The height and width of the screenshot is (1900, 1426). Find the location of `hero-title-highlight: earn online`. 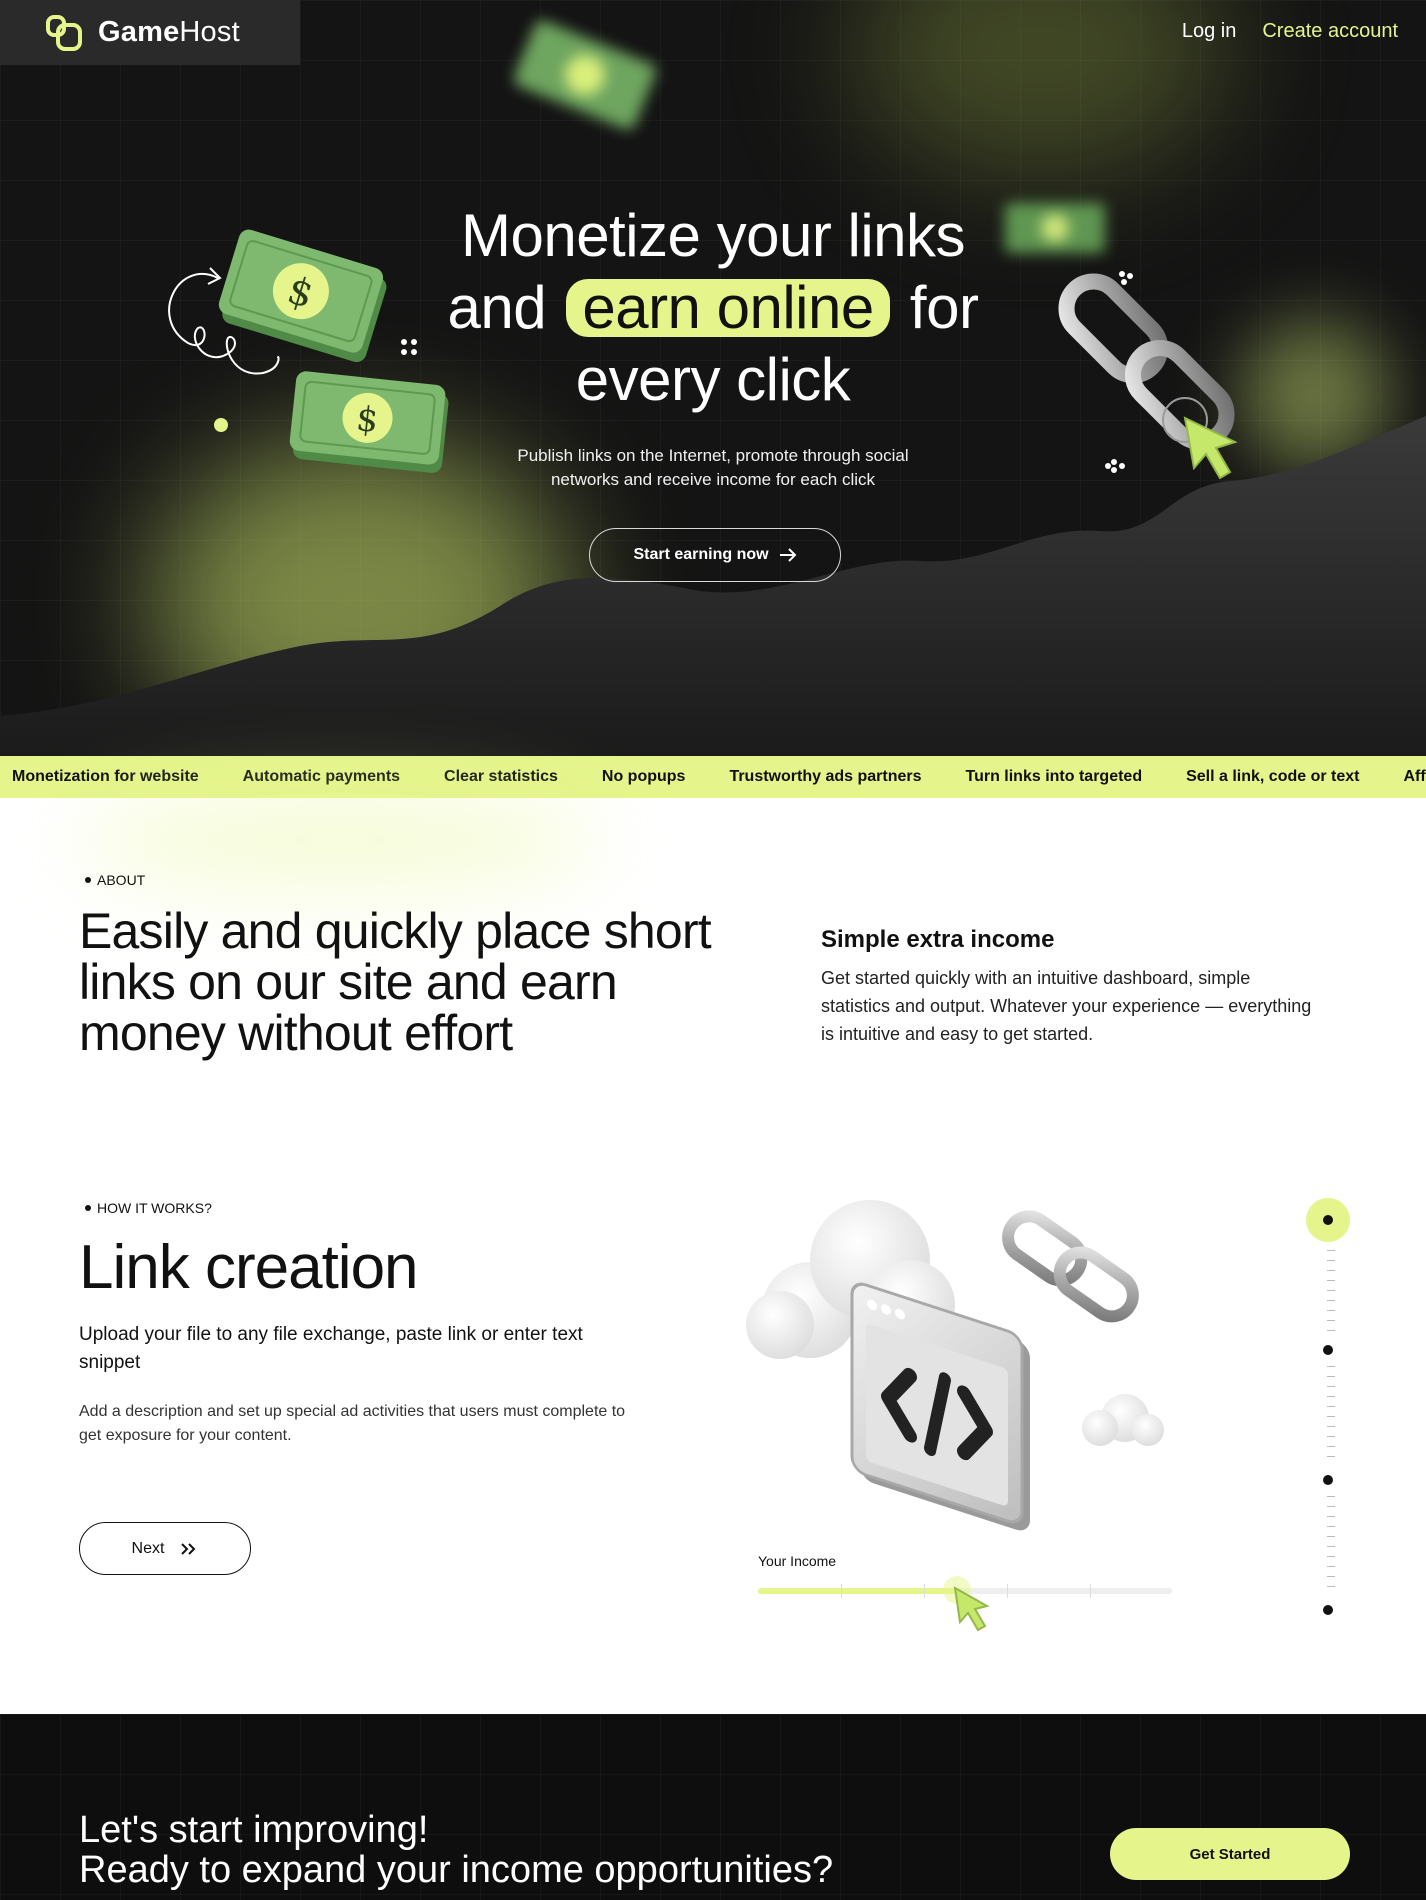

hero-title-highlight: earn online is located at coordinates (728, 308).